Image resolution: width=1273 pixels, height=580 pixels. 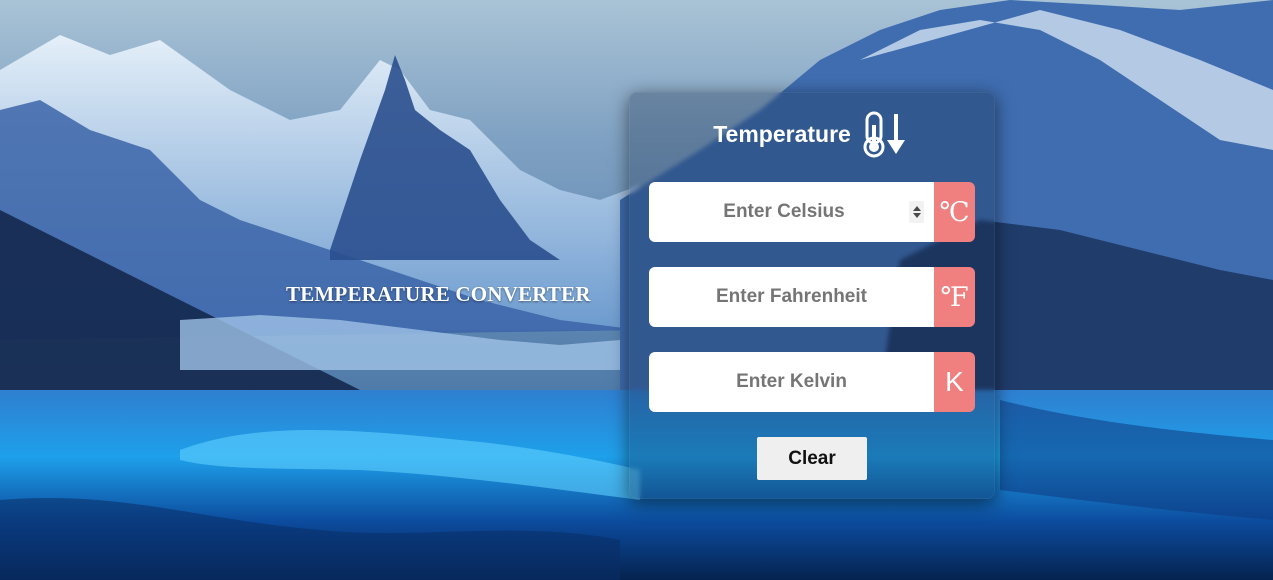 I want to click on stepper-down-icon, so click(x=916, y=215).